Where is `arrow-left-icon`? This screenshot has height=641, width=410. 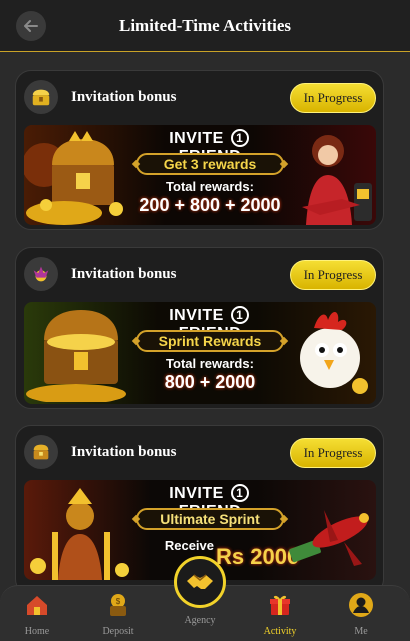 arrow-left-icon is located at coordinates (31, 26).